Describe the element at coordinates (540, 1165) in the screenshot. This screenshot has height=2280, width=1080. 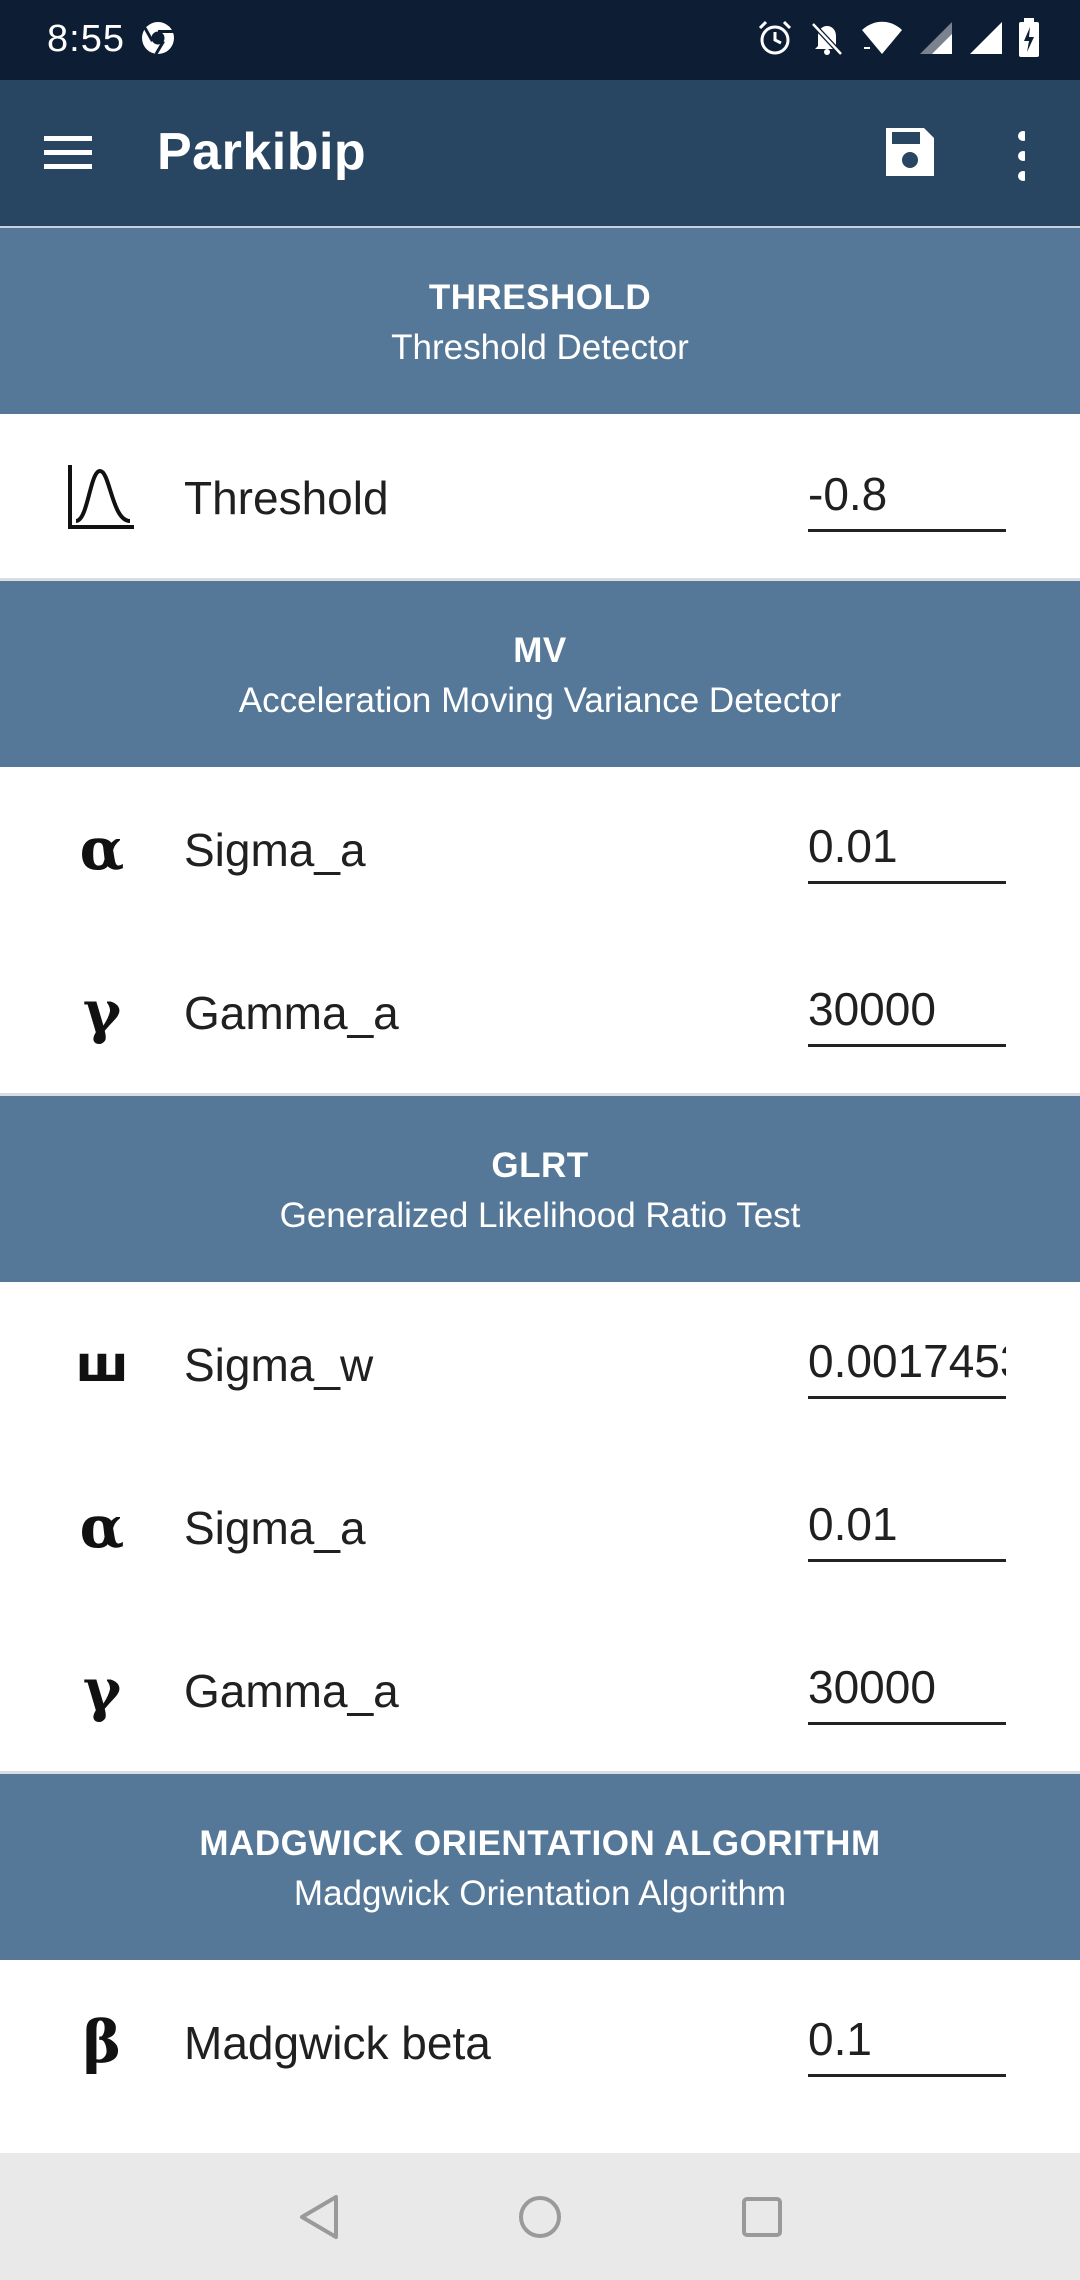
I see `section-title: GLRT` at that location.